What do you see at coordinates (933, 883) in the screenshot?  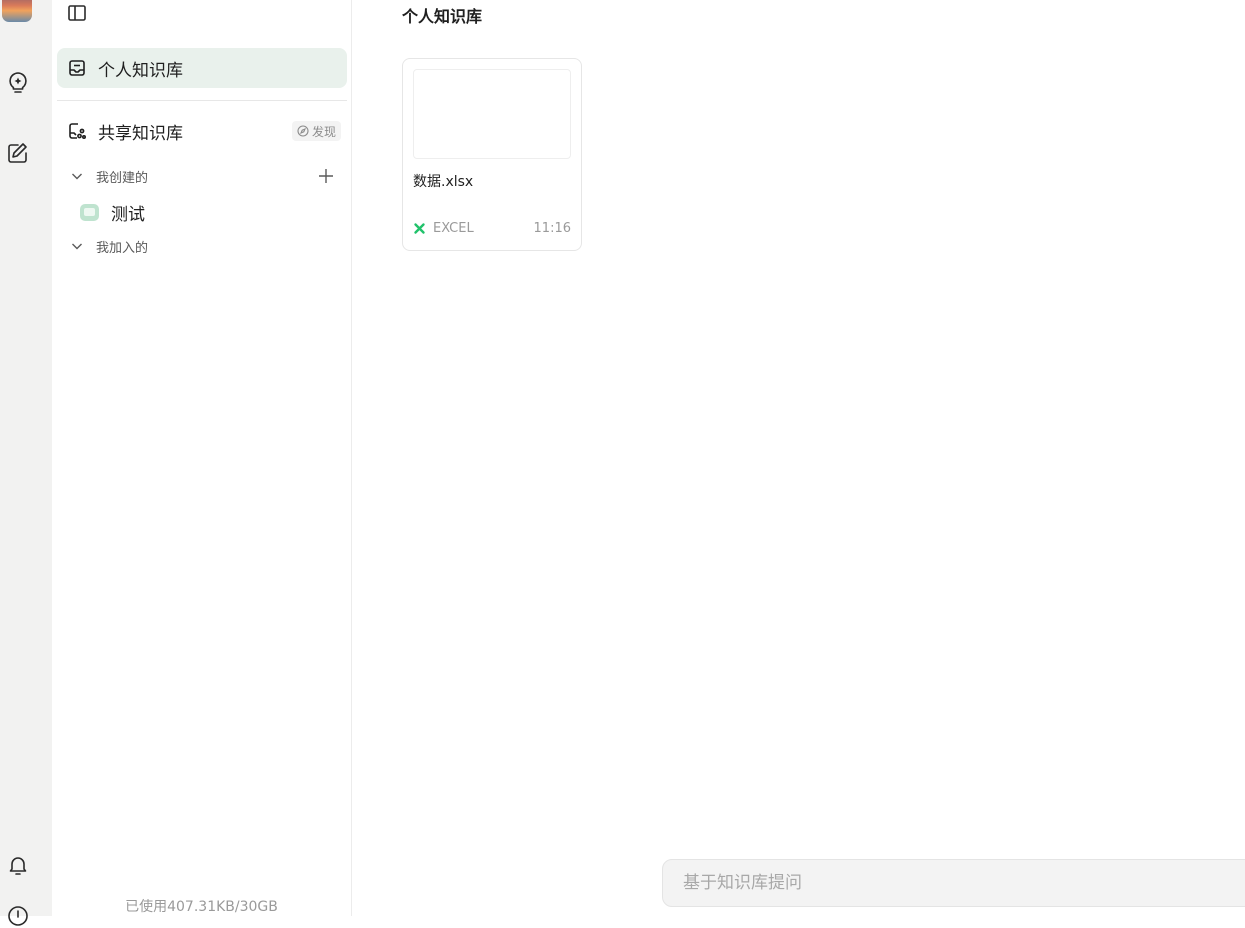 I see `ask-input` at bounding box center [933, 883].